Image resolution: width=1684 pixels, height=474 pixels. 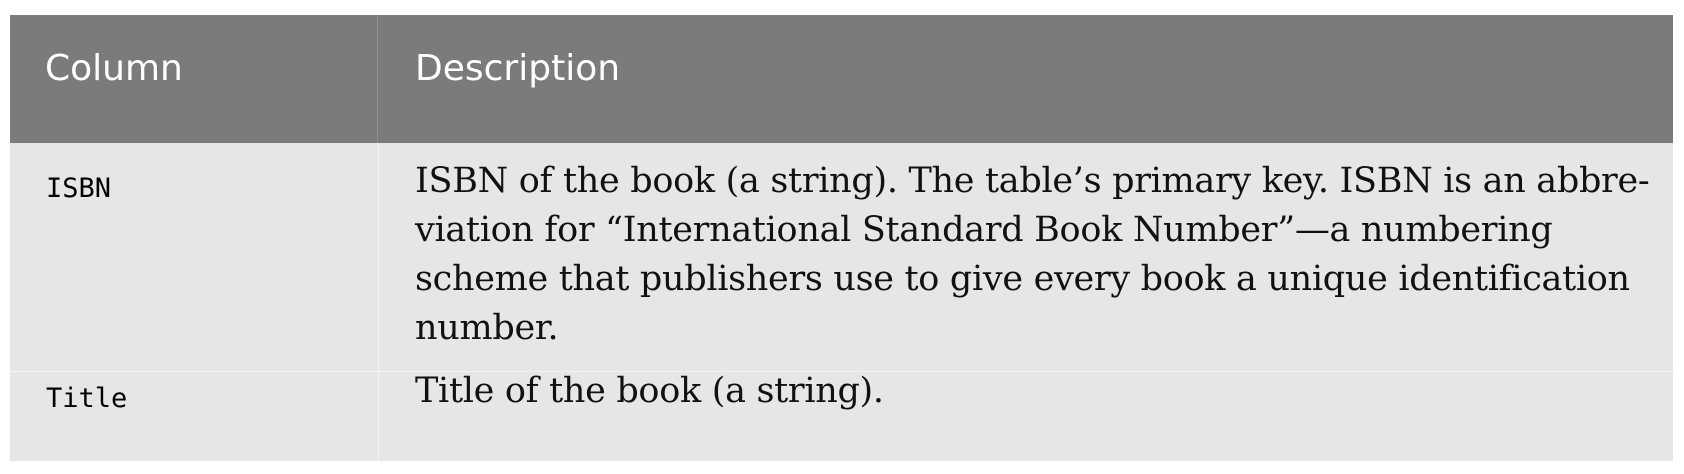 What do you see at coordinates (649, 391) in the screenshot?
I see `description-line: Title of the book (a string).` at bounding box center [649, 391].